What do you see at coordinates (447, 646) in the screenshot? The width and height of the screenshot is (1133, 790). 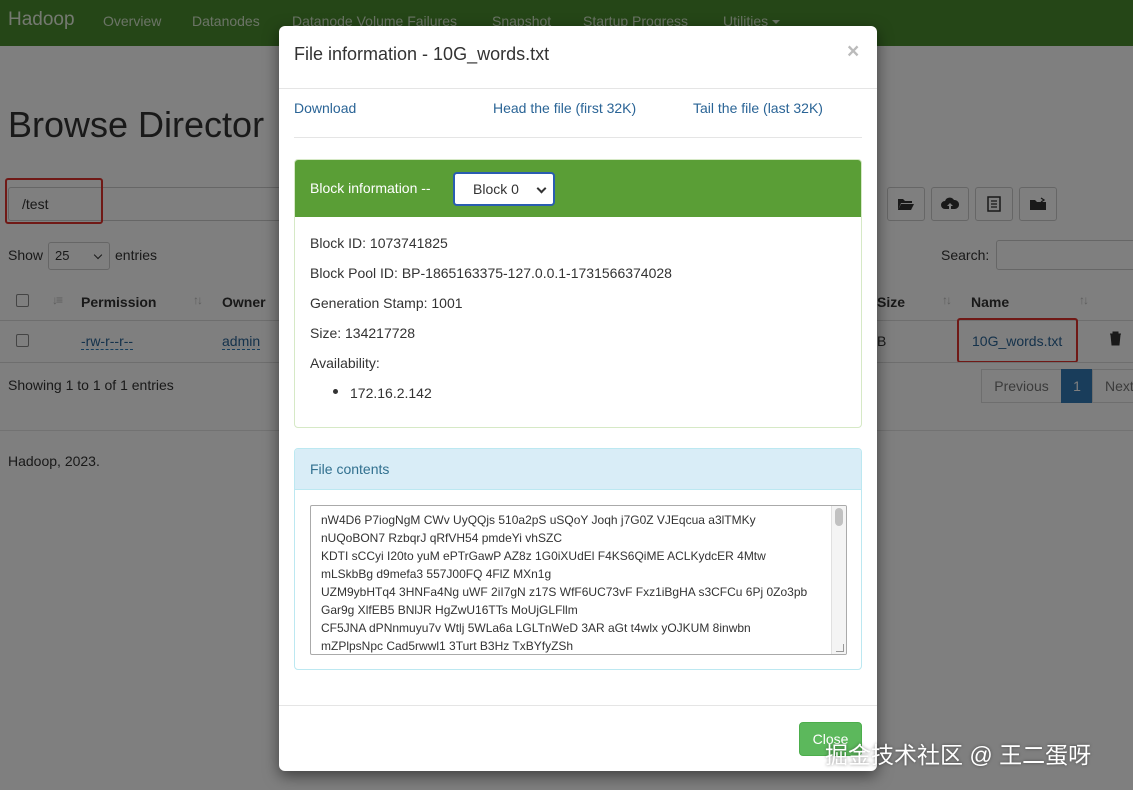 I see `content-line: mZPlpsNpc Cad5rwwl1 3Turt B3Hz TxBYfyZSh` at bounding box center [447, 646].